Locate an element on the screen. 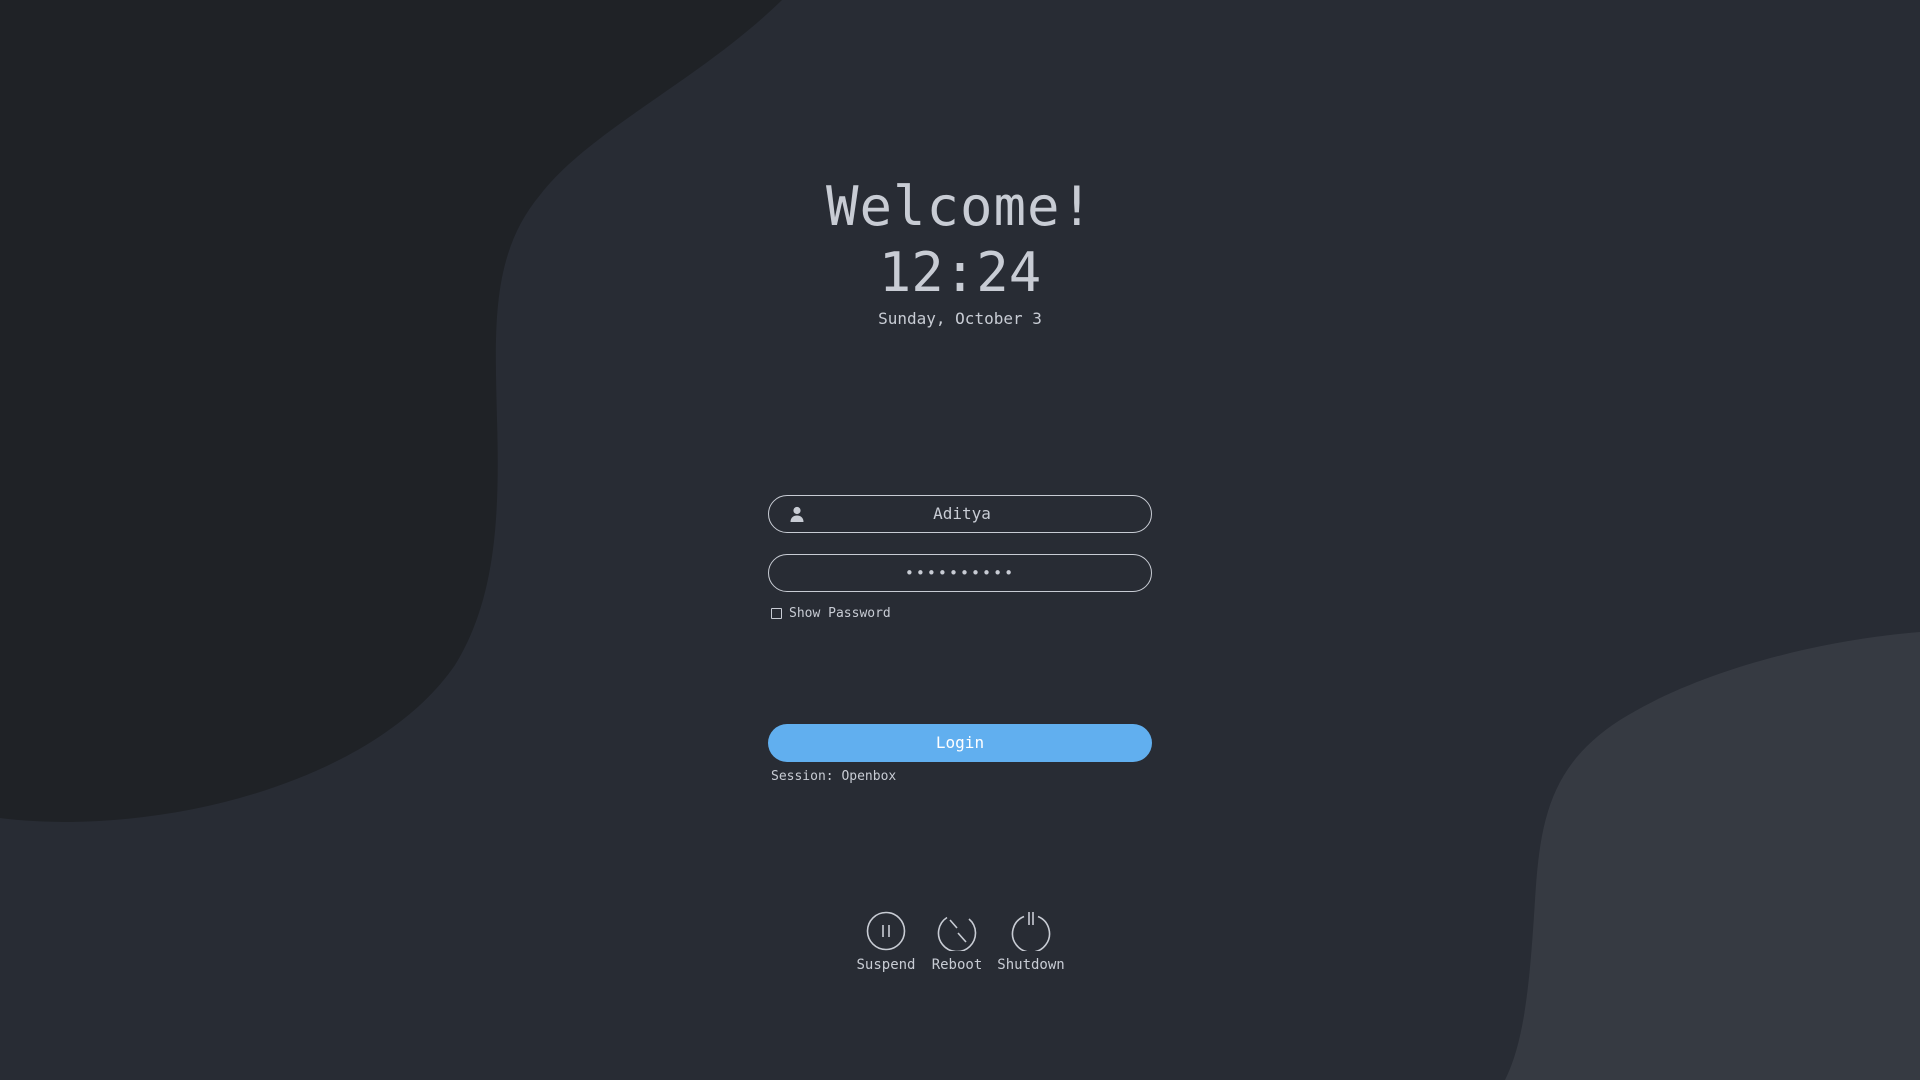 The width and height of the screenshot is (1920, 1080). clock-time: 12:24 is located at coordinates (960, 272).